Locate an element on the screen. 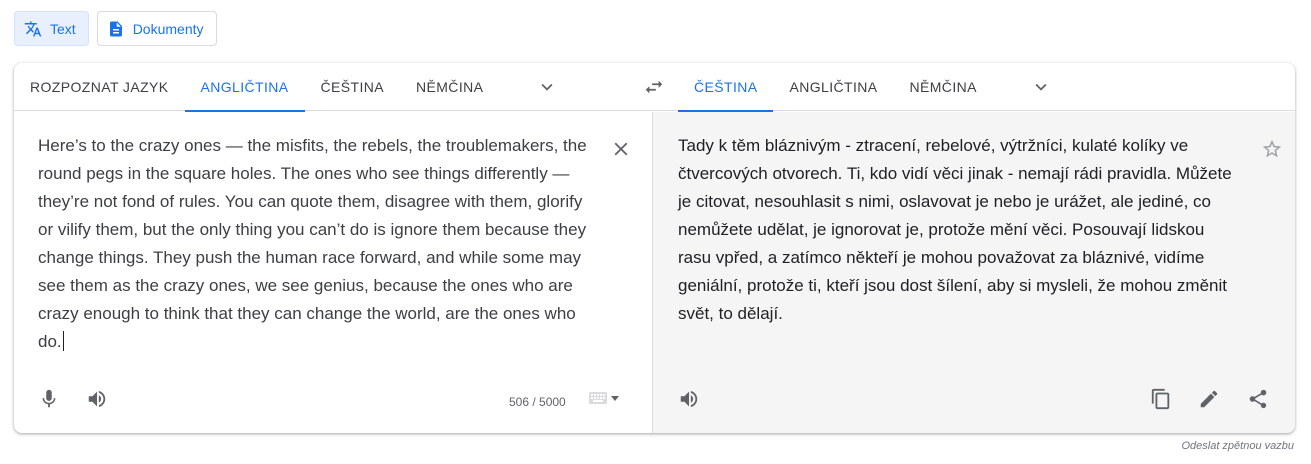 This screenshot has height=464, width=1311. text-mode-button: Text is located at coordinates (51, 28).